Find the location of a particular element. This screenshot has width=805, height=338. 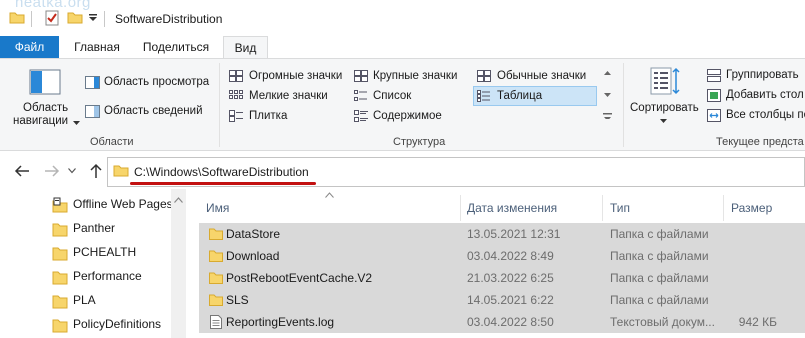

file-date: 21.03.2022 6:25 is located at coordinates (510, 278).